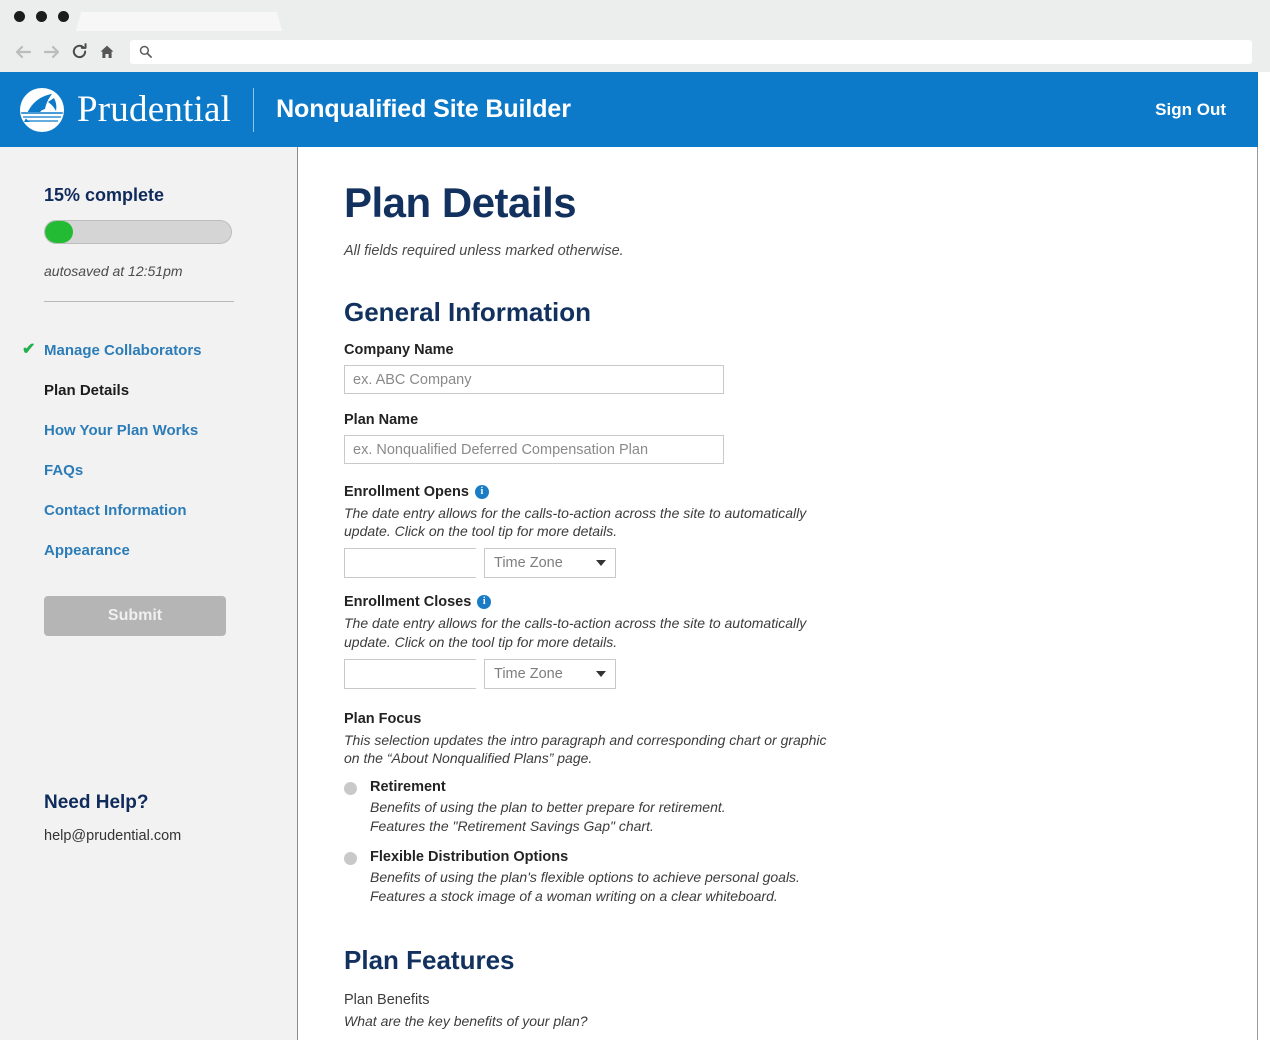 This screenshot has width=1270, height=1040. What do you see at coordinates (450, 673) in the screenshot?
I see `enrollment-closes-date-wrap` at bounding box center [450, 673].